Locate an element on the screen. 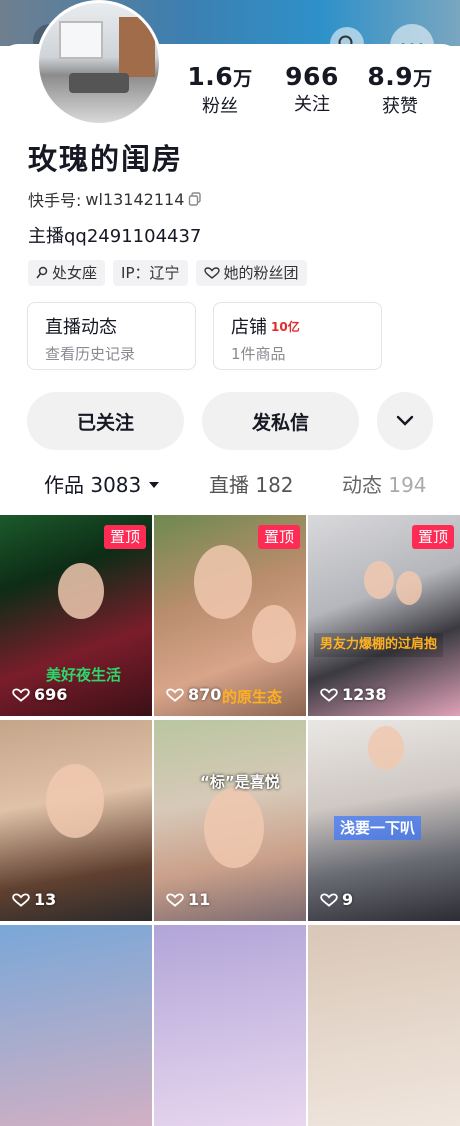 The width and height of the screenshot is (460, 1126). video-likes: 1238 is located at coordinates (353, 694).